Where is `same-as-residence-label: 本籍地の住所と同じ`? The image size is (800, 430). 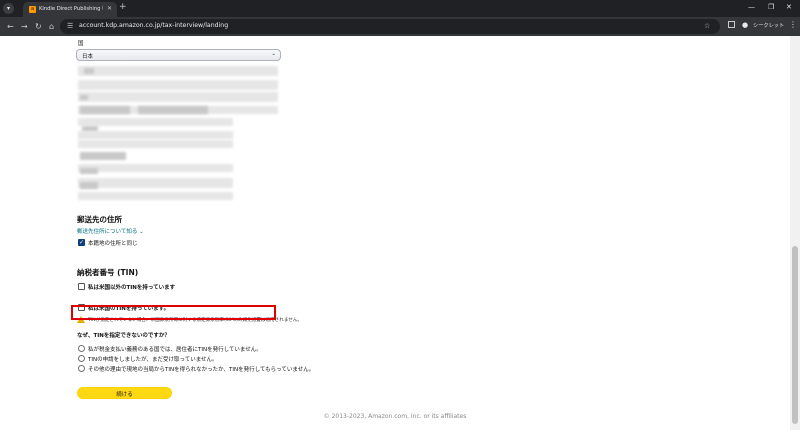 same-as-residence-label: 本籍地の住所と同じ is located at coordinates (113, 244).